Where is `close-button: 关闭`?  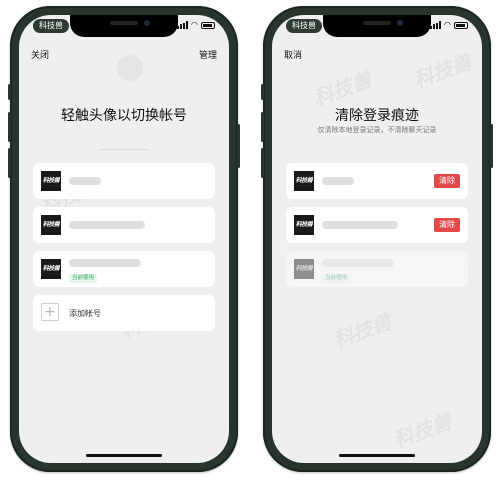
close-button: 关闭 is located at coordinates (40, 54).